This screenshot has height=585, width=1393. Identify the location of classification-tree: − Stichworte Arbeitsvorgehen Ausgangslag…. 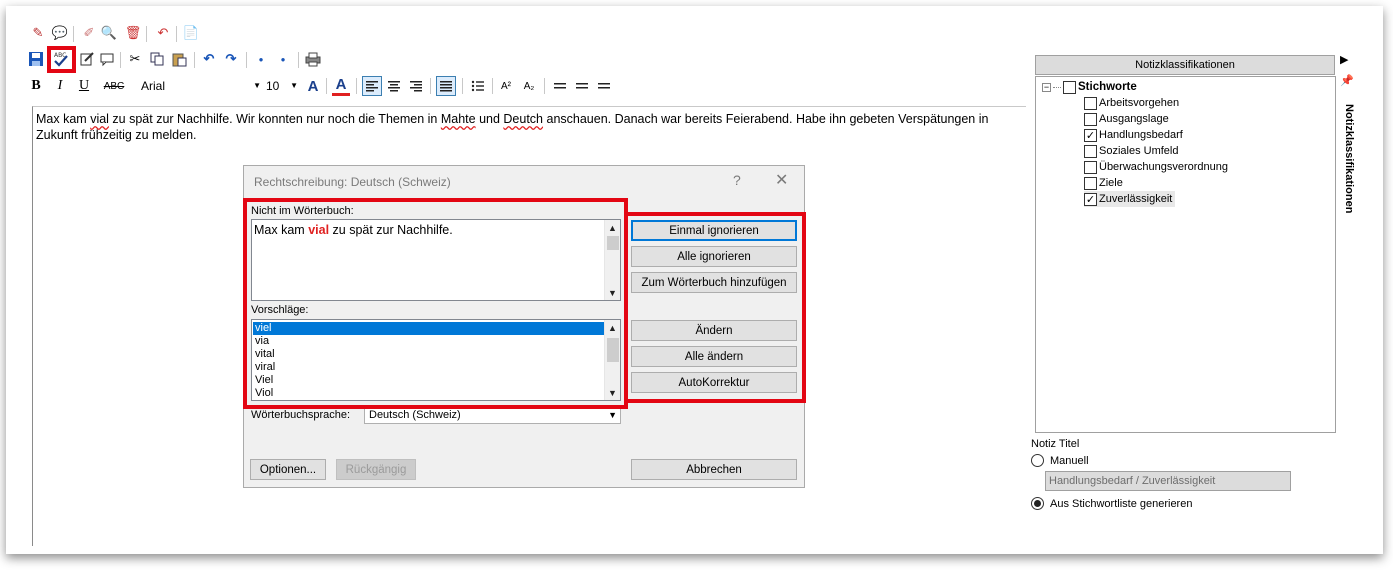
(1185, 254).